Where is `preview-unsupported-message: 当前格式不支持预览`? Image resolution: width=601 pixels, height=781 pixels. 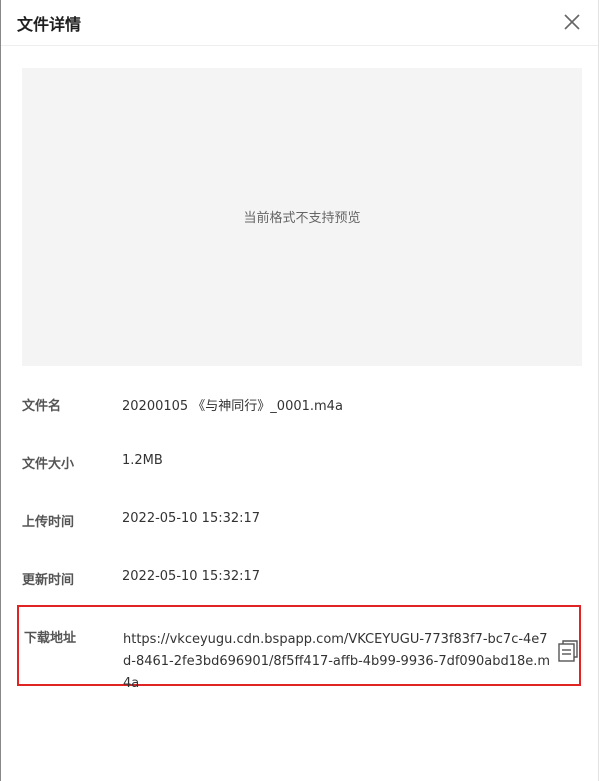 preview-unsupported-message: 当前格式不支持预览 is located at coordinates (302, 218).